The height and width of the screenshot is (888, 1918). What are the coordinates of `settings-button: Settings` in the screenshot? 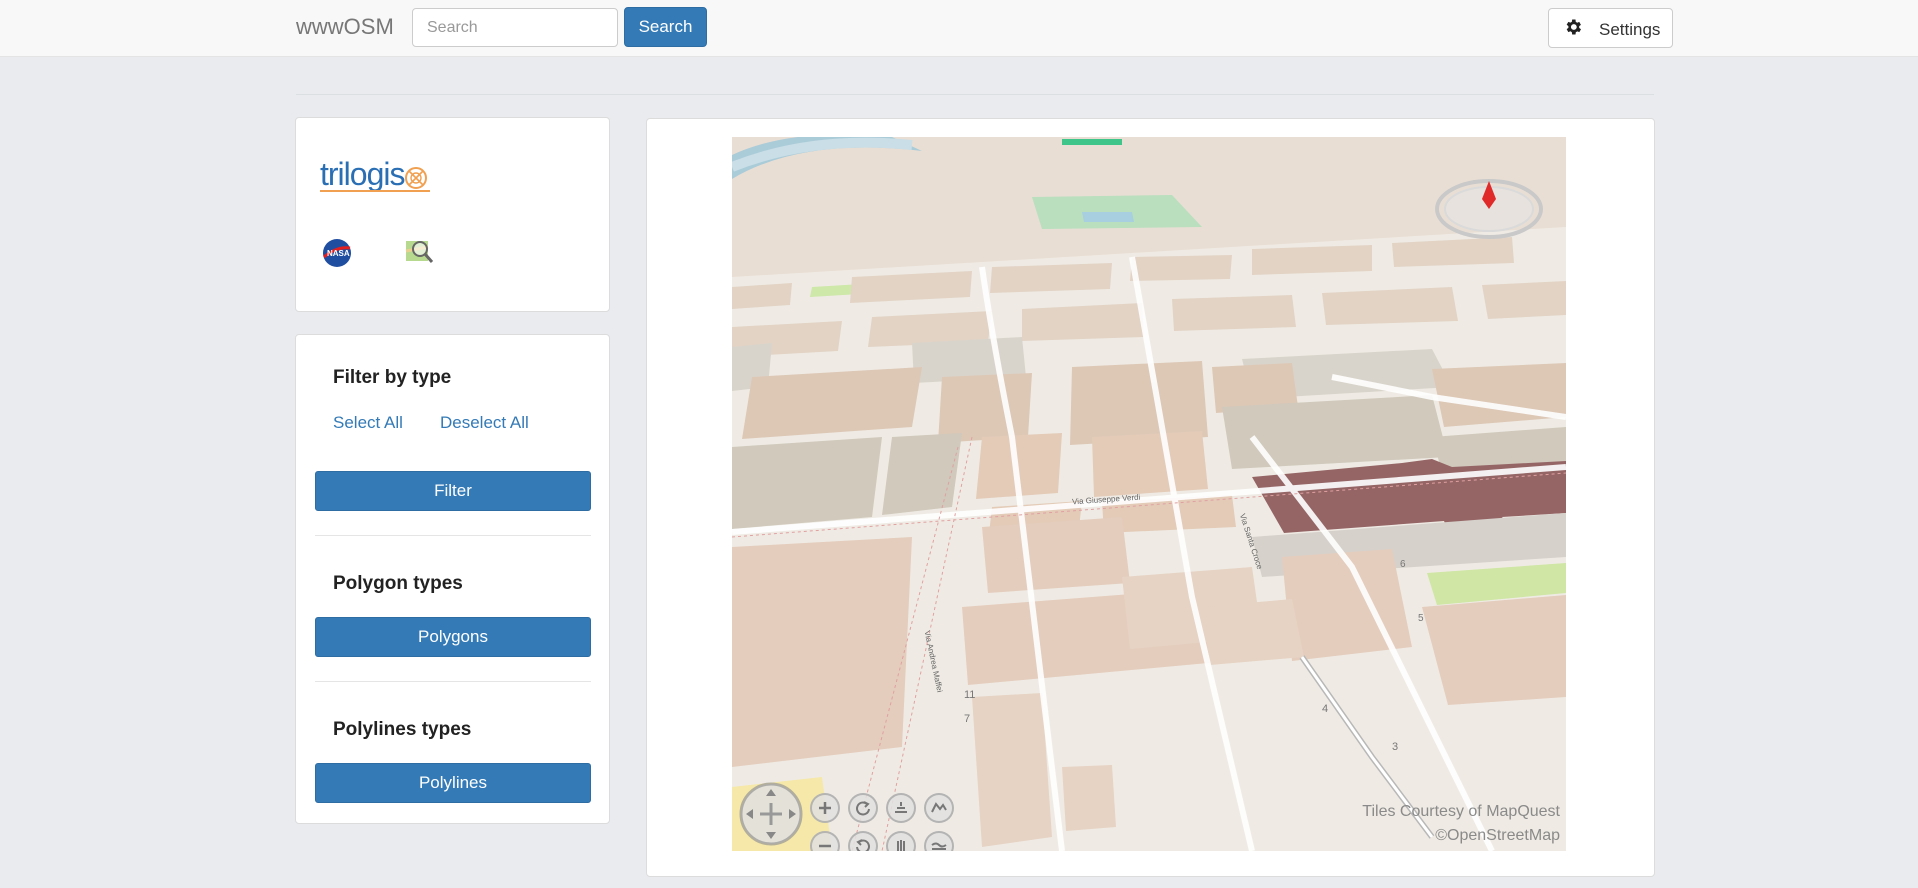 It's located at (1610, 28).